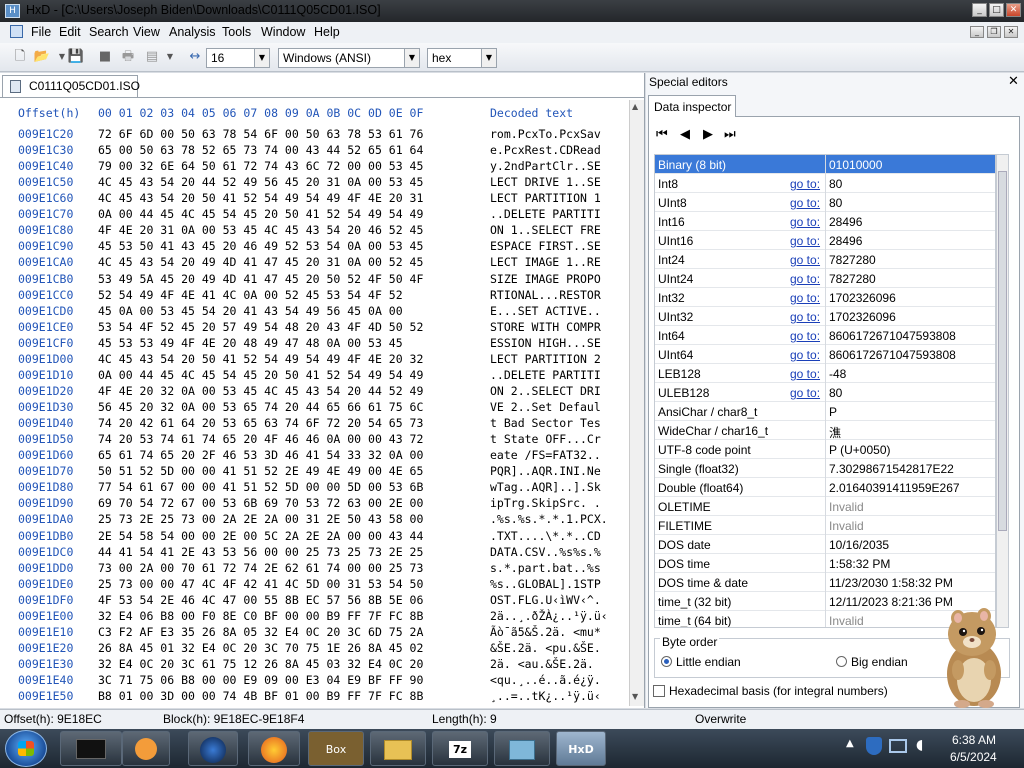  I want to click on inspector-row: Int24 go to: 7827280, so click(825, 259).